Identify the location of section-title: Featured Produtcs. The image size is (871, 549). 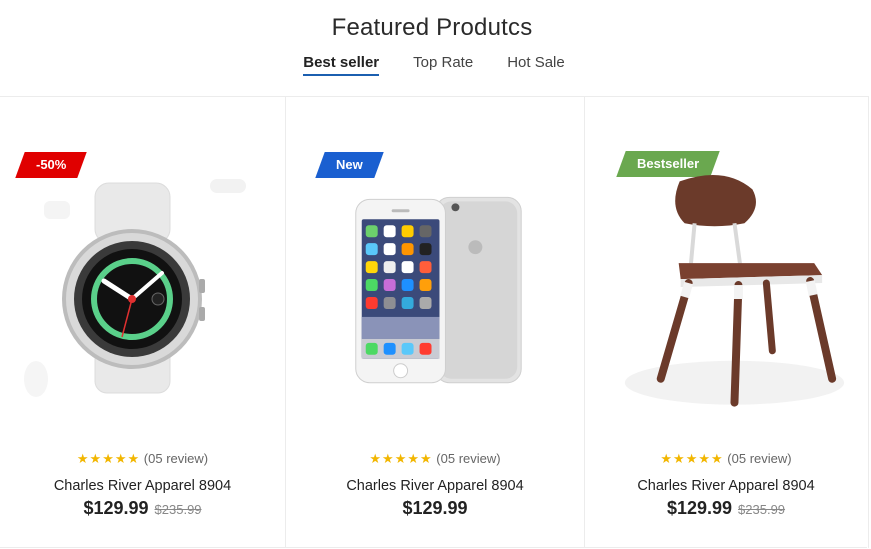
(432, 27).